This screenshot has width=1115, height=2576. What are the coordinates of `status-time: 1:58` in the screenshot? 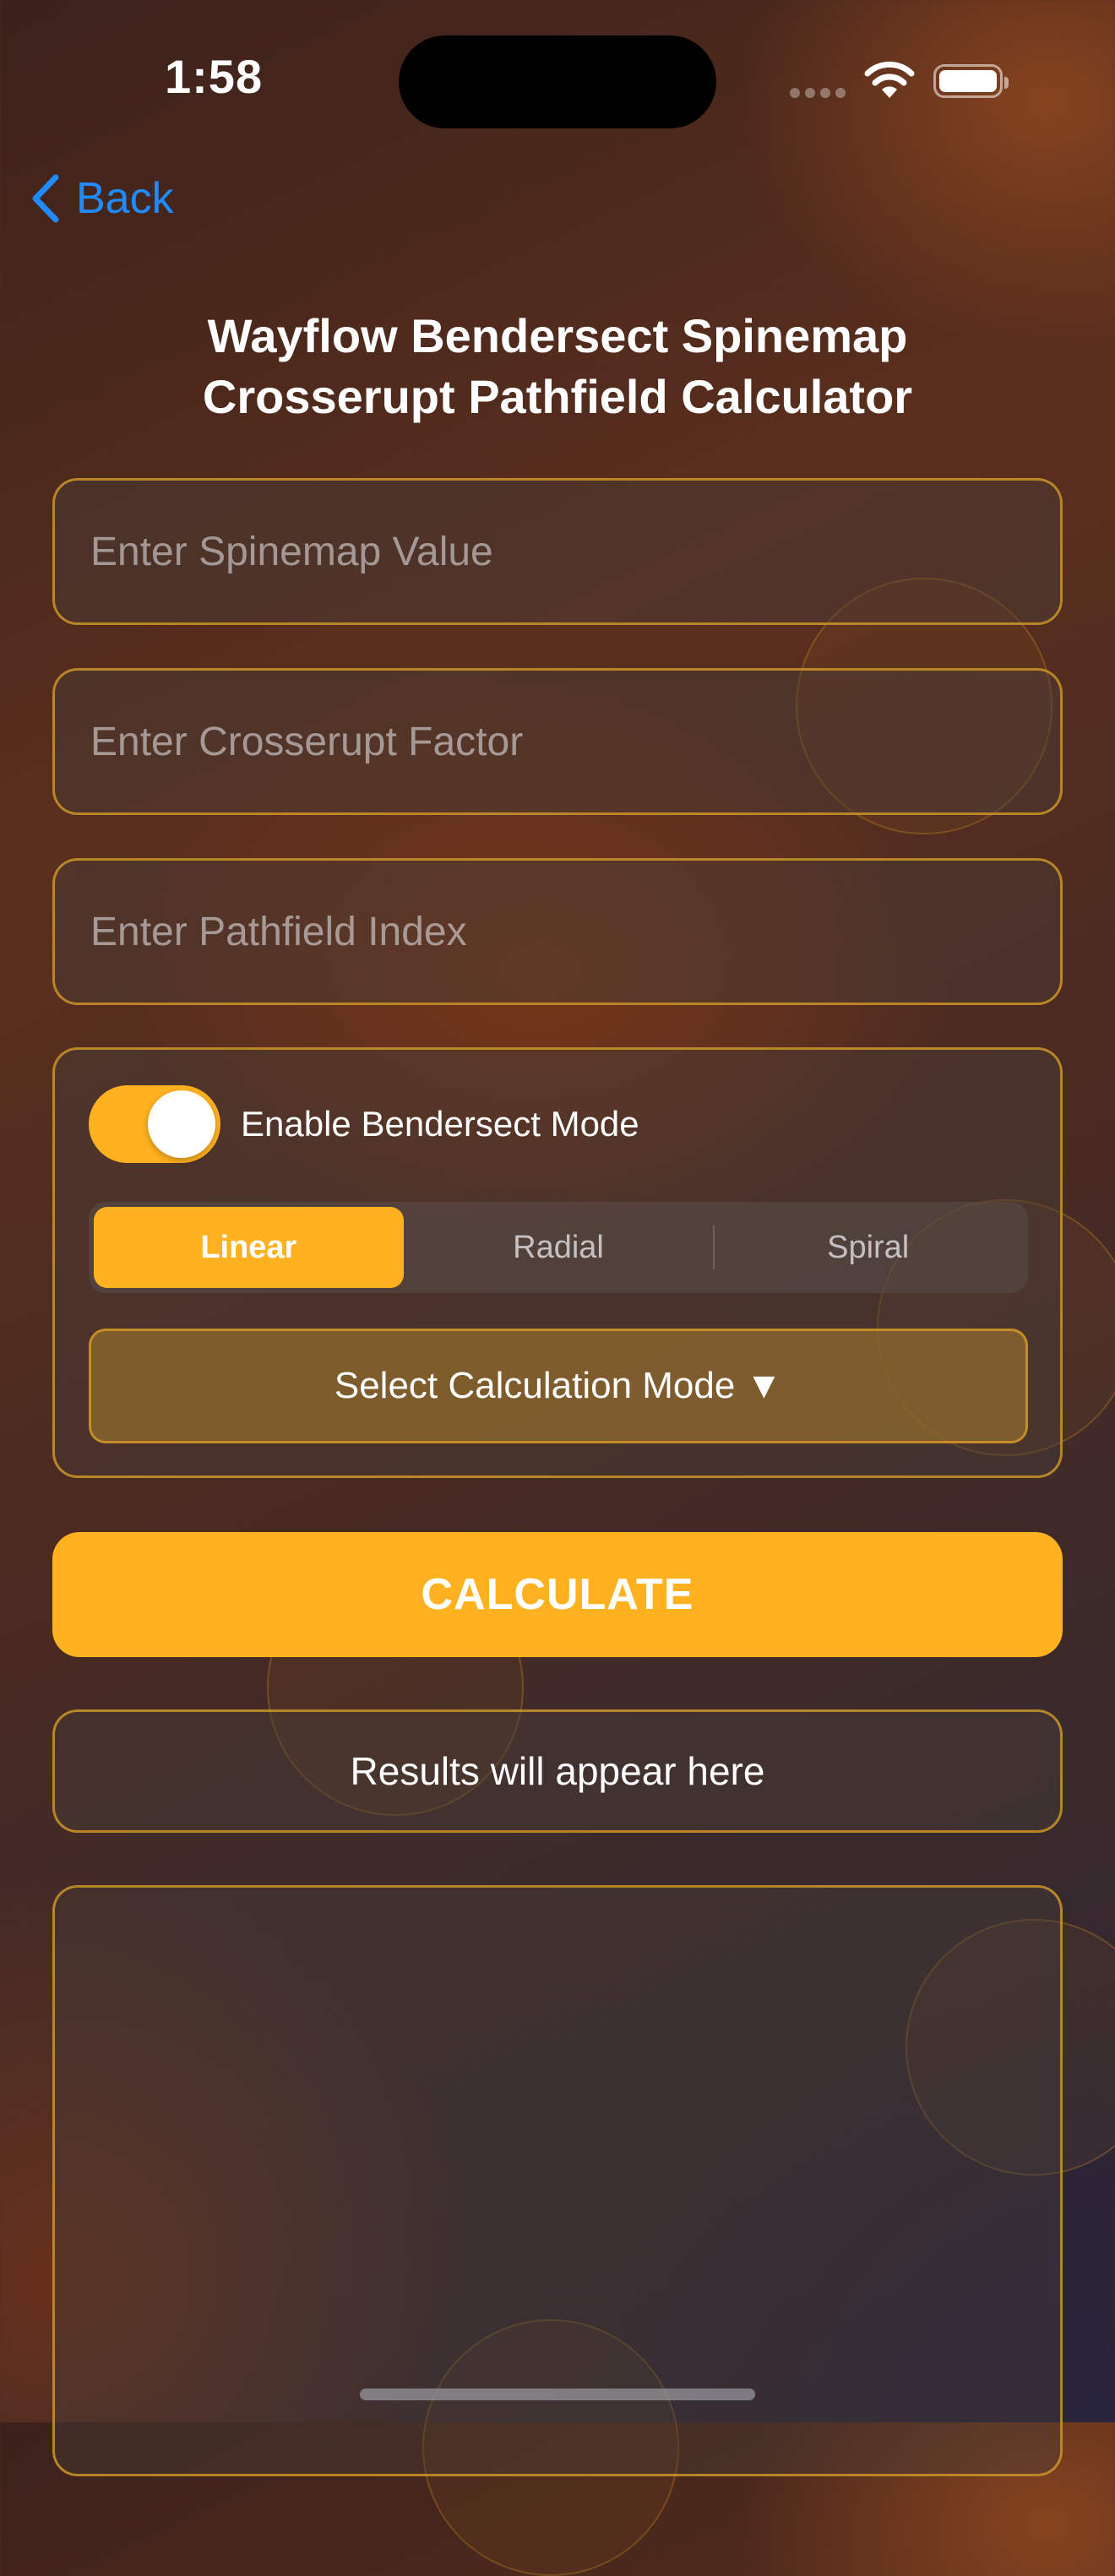 It's located at (215, 76).